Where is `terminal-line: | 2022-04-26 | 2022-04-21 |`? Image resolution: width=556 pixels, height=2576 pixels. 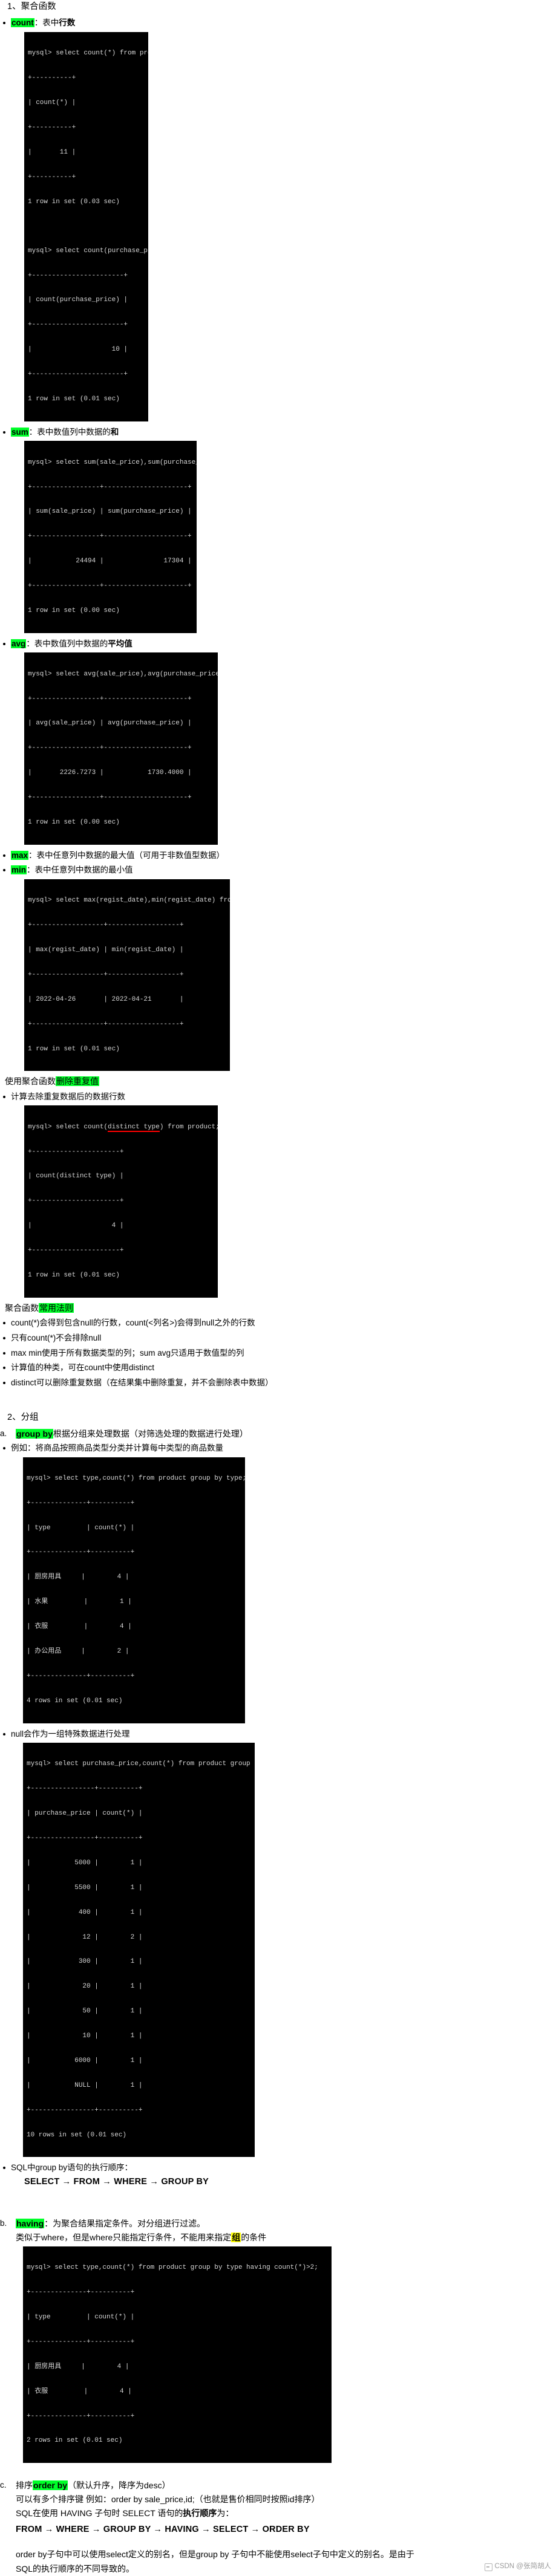 terminal-line: | 2022-04-26 | 2022-04-21 | is located at coordinates (106, 999).